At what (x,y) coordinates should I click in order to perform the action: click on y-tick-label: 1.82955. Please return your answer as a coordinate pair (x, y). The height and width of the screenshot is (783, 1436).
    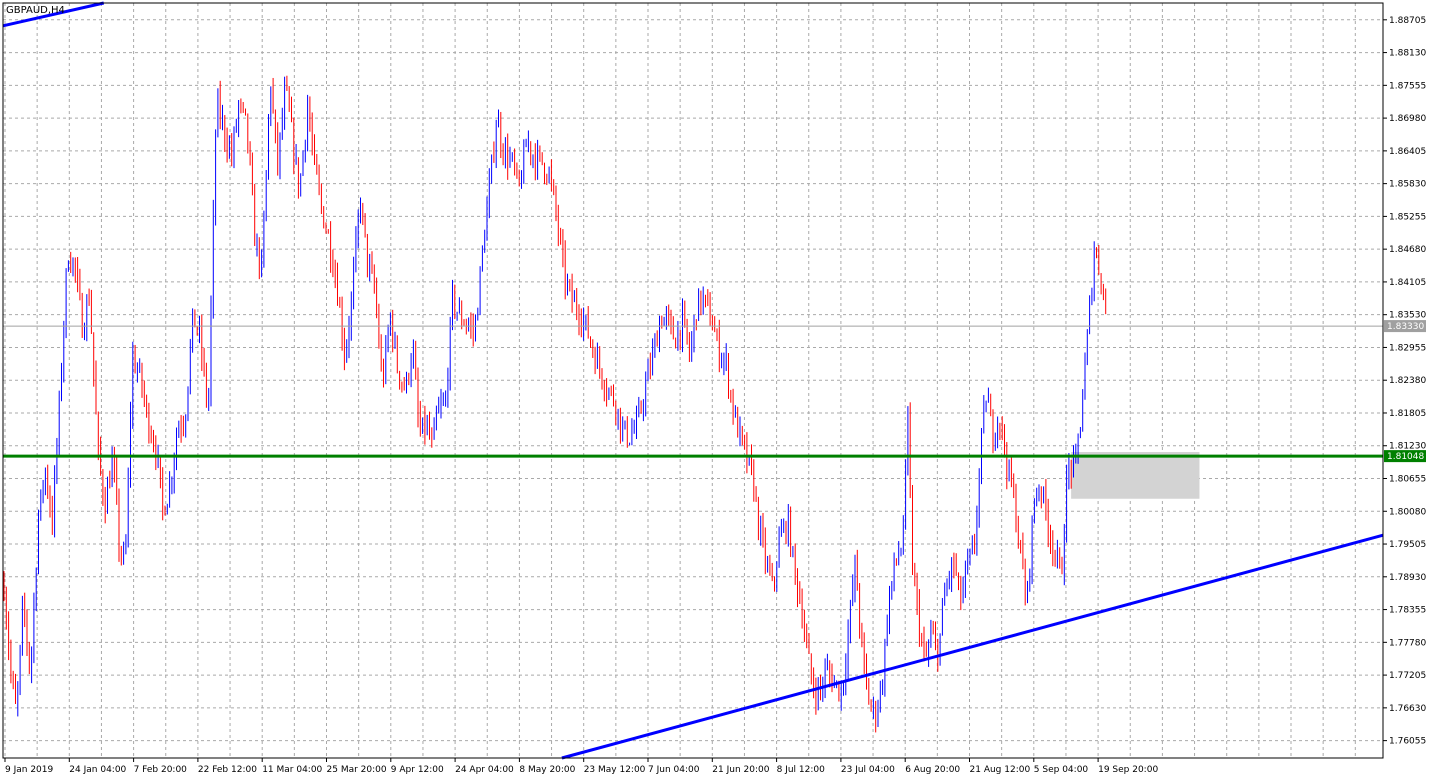
    Looking at the image, I should click on (1407, 348).